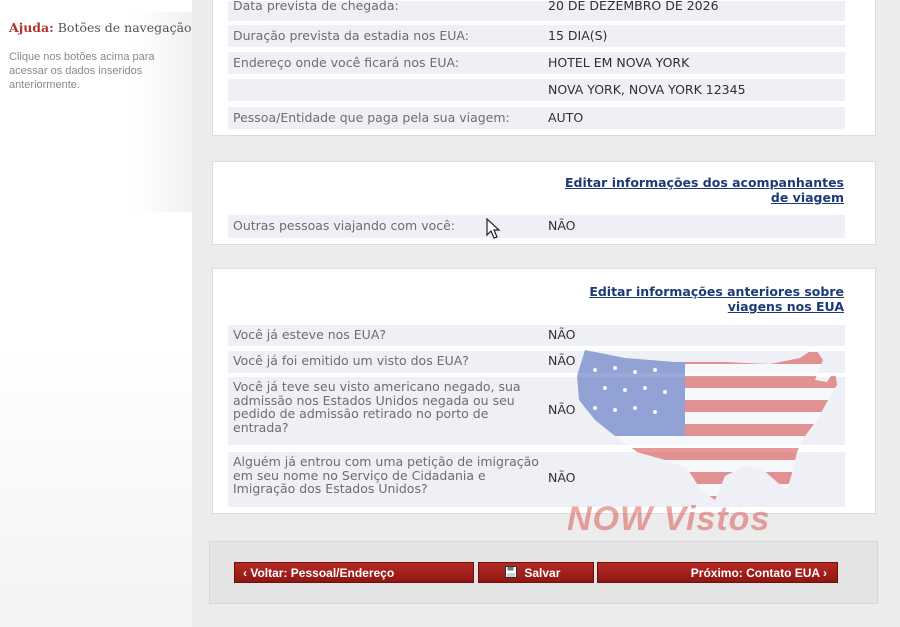  I want to click on next-button-label: Próximo: Contato EUA, so click(755, 573).